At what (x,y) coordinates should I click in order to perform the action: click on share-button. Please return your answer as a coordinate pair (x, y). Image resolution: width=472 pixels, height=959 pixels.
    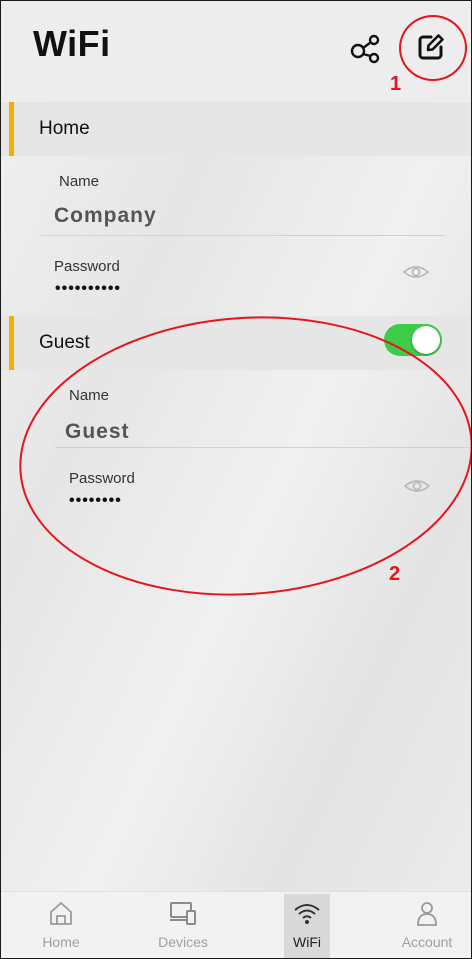
    Looking at the image, I should click on (366, 49).